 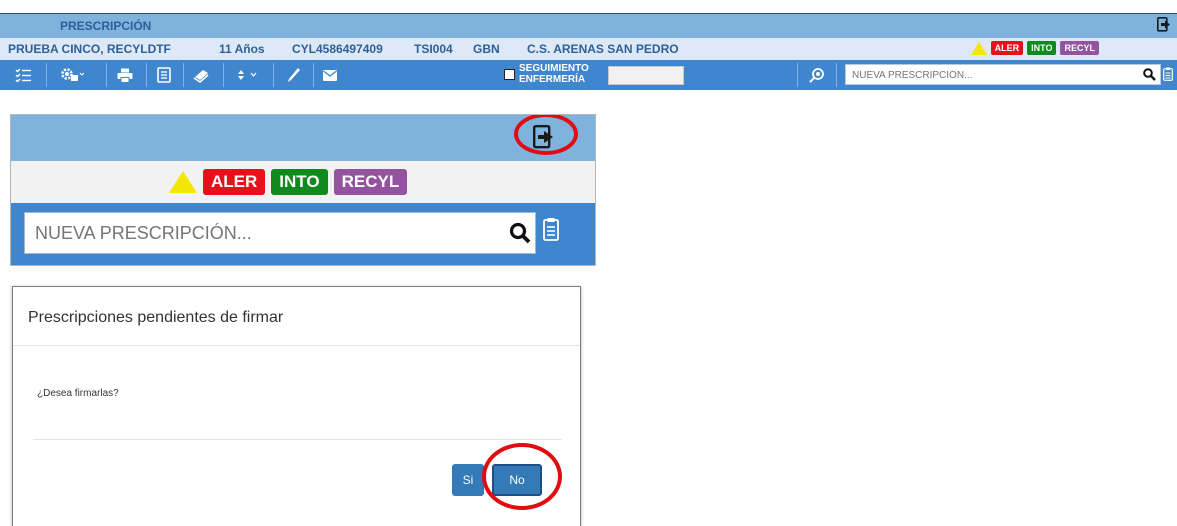 I want to click on patient-id: CYL4586497409, so click(x=337, y=49).